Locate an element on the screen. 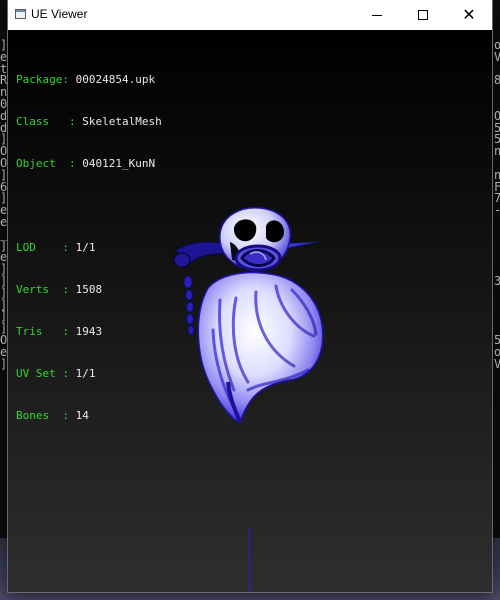  background-terminal-text-right: oV8O55nnF7-35oV is located at coordinates (497, 205).